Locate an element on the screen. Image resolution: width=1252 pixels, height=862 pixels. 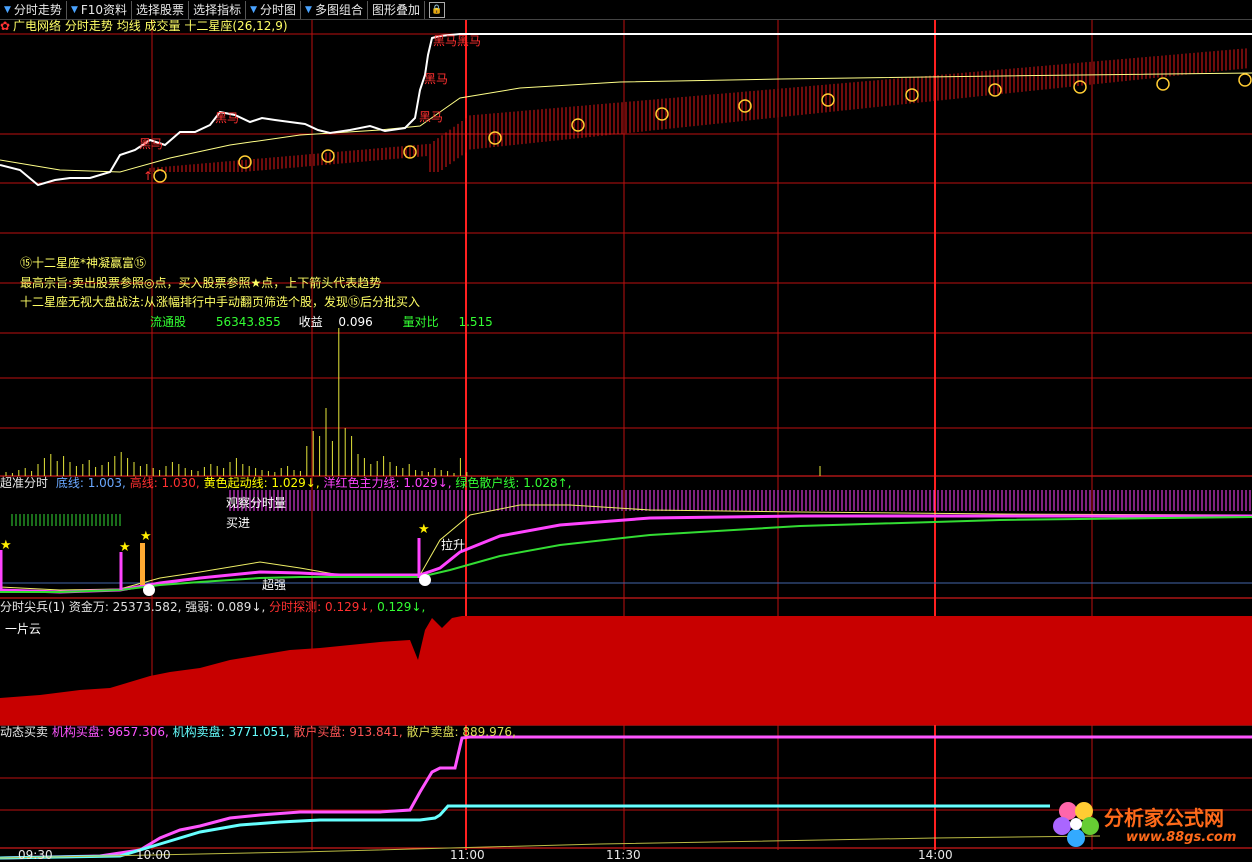
panel2-yellow-line: 黄色起动线: 1.029↓, is located at coordinates (261, 483).